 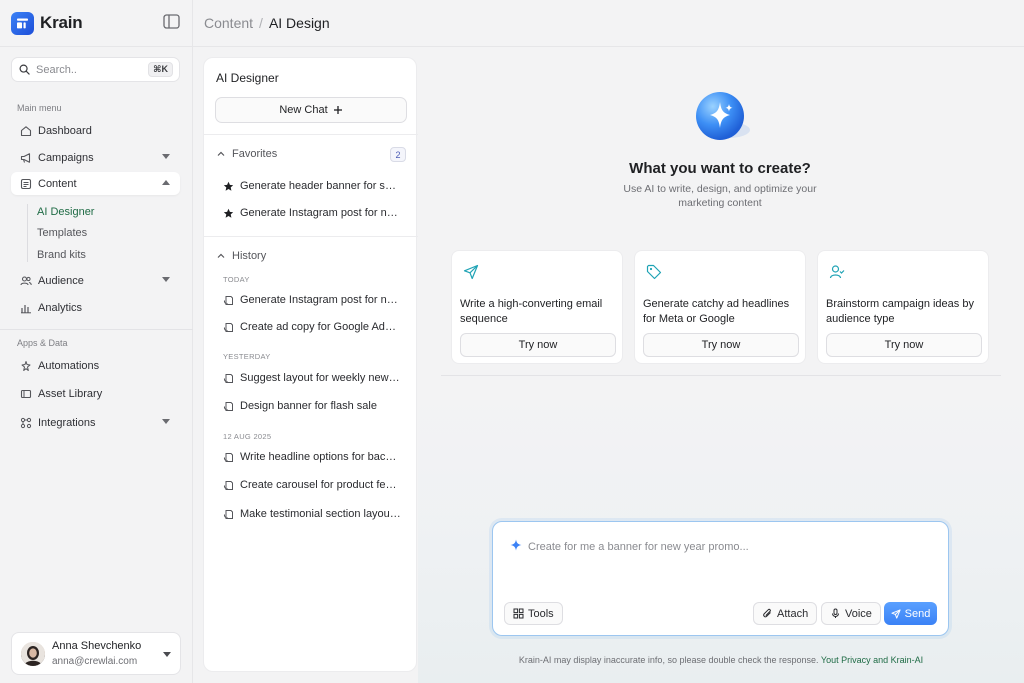 I want to click on sidebar-item-label: Audience, so click(x=61, y=280).